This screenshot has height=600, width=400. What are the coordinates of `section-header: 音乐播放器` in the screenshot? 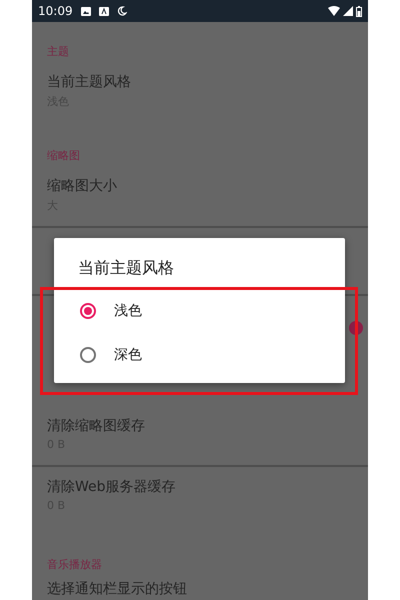 It's located at (74, 564).